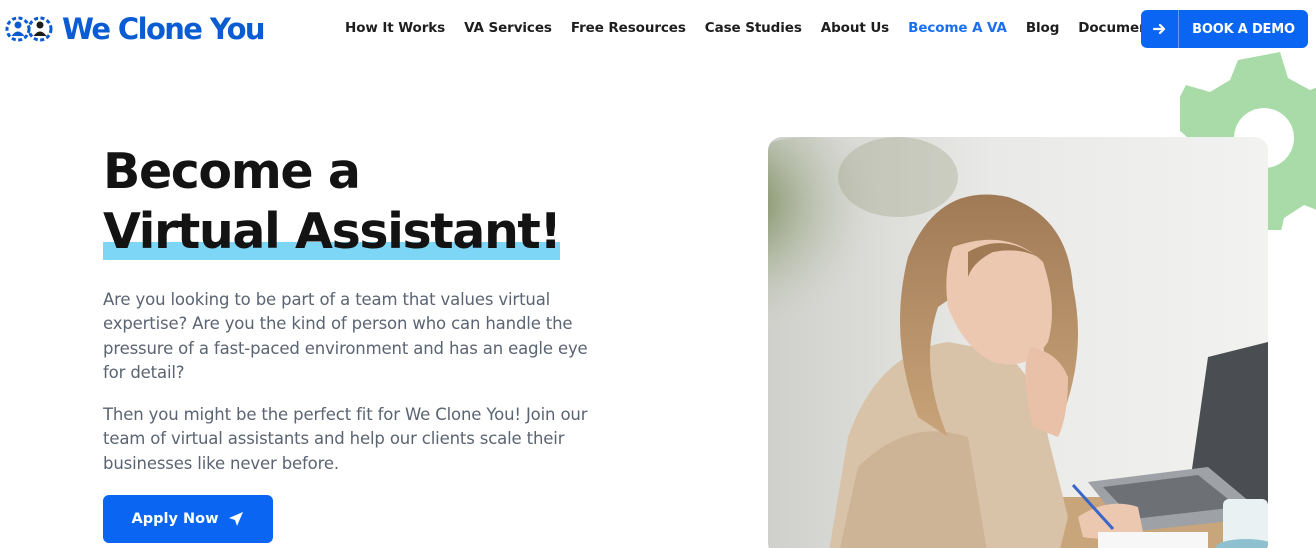  I want to click on nav-free-resources: Free Resources, so click(628, 28).